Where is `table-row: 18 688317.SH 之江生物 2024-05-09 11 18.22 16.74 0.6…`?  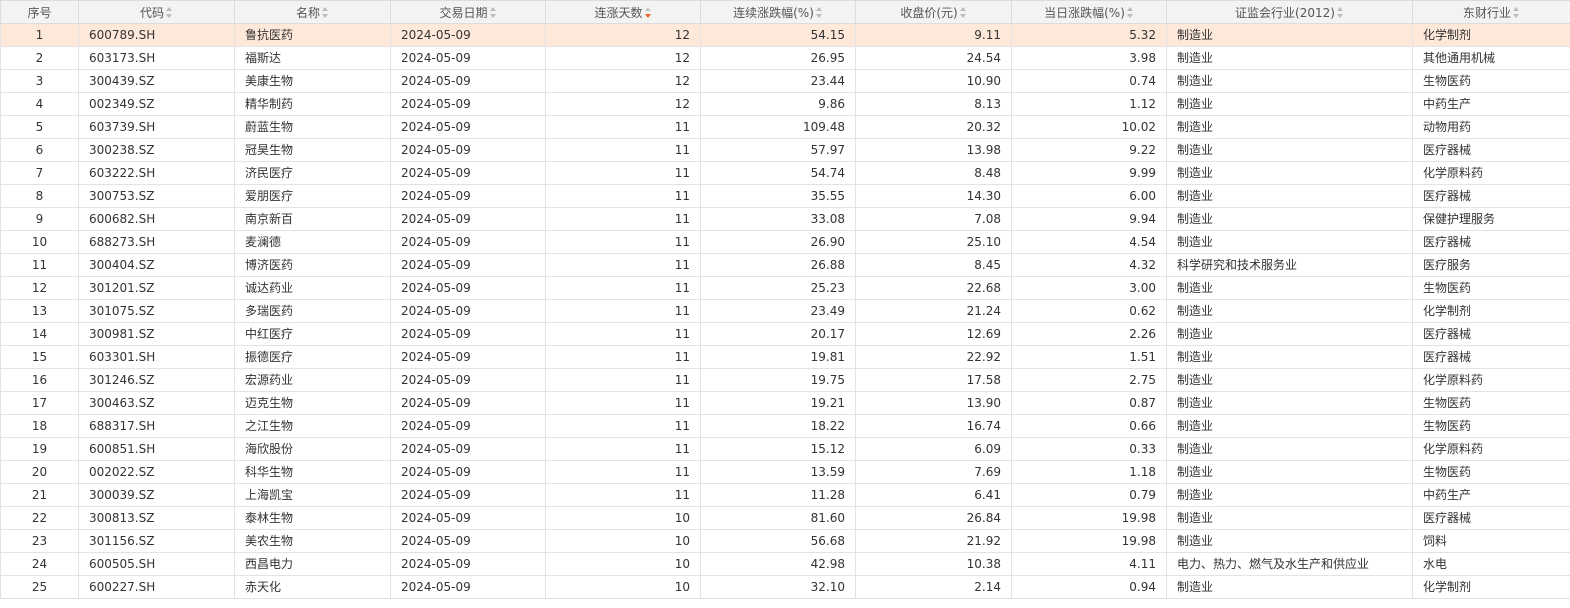 table-row: 18 688317.SH 之江生物 2024-05-09 11 18.22 16.74 0.6… is located at coordinates (785, 426).